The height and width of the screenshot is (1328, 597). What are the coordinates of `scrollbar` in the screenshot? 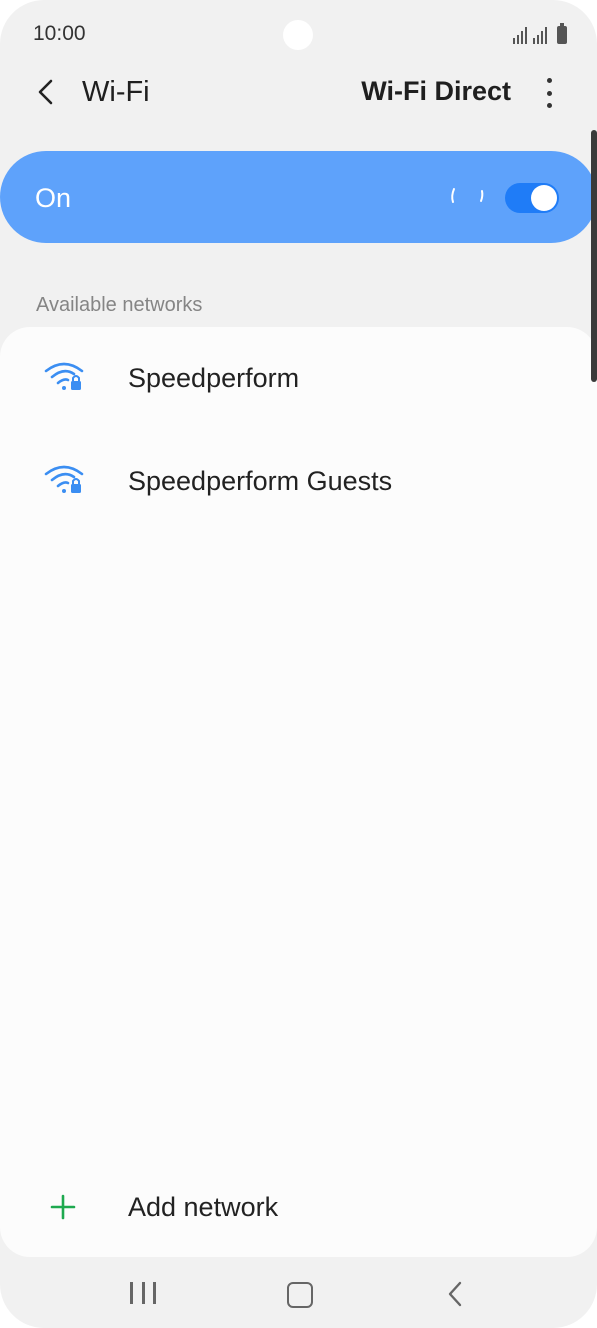 It's located at (594, 256).